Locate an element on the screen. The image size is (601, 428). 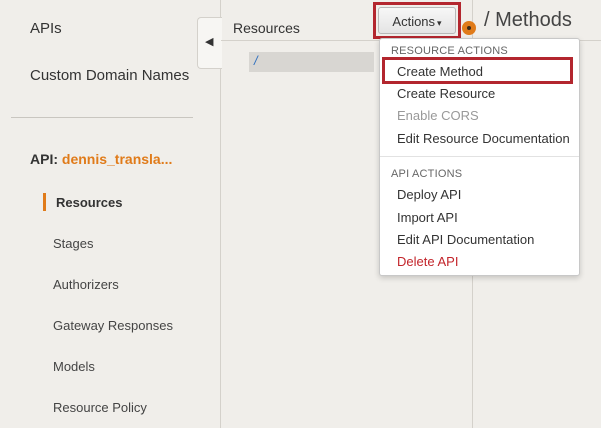
sidebar-link-custom-domain-names: Custom Domain Names is located at coordinates (109, 75).